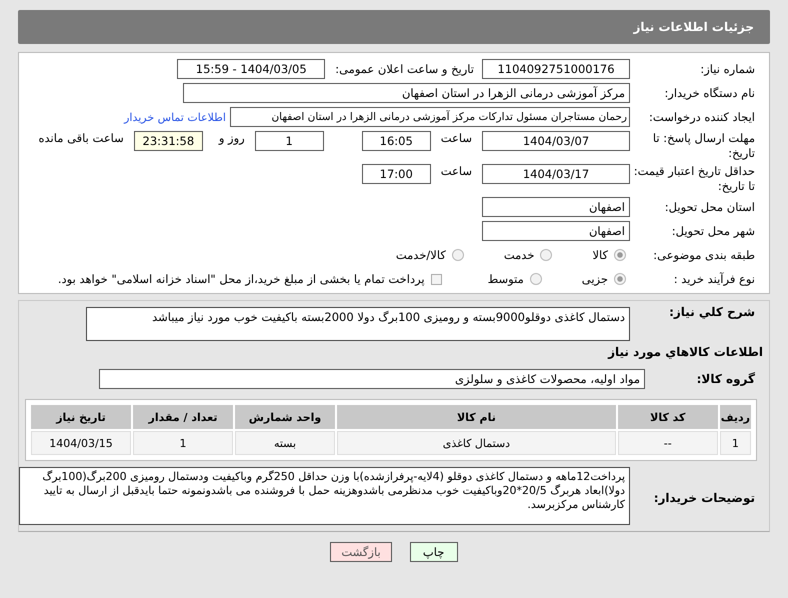 The image size is (788, 598). I want to click on column-header: ردیف, so click(735, 417).